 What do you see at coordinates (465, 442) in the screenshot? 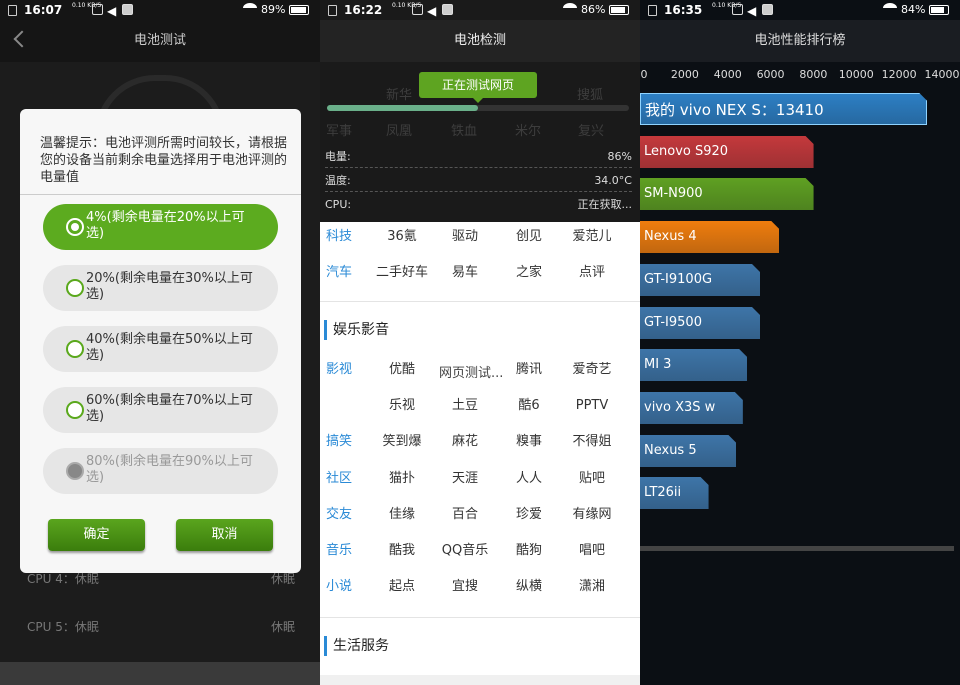
I see `site-link: 麻花` at bounding box center [465, 442].